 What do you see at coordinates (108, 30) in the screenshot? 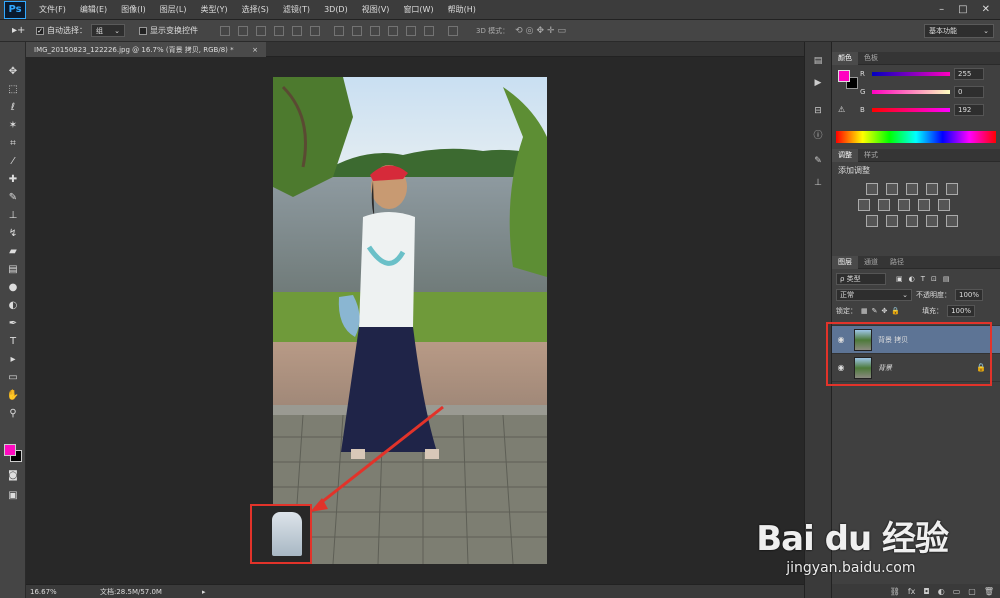
I see `auto-select-dropdown: 组 ⌄` at bounding box center [108, 30].